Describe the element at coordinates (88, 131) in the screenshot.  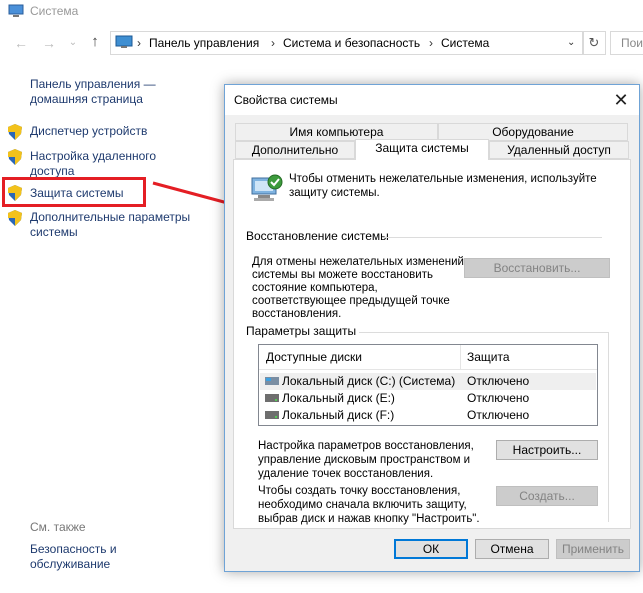
I see `device-manager-link: Диспетчер устройств` at that location.